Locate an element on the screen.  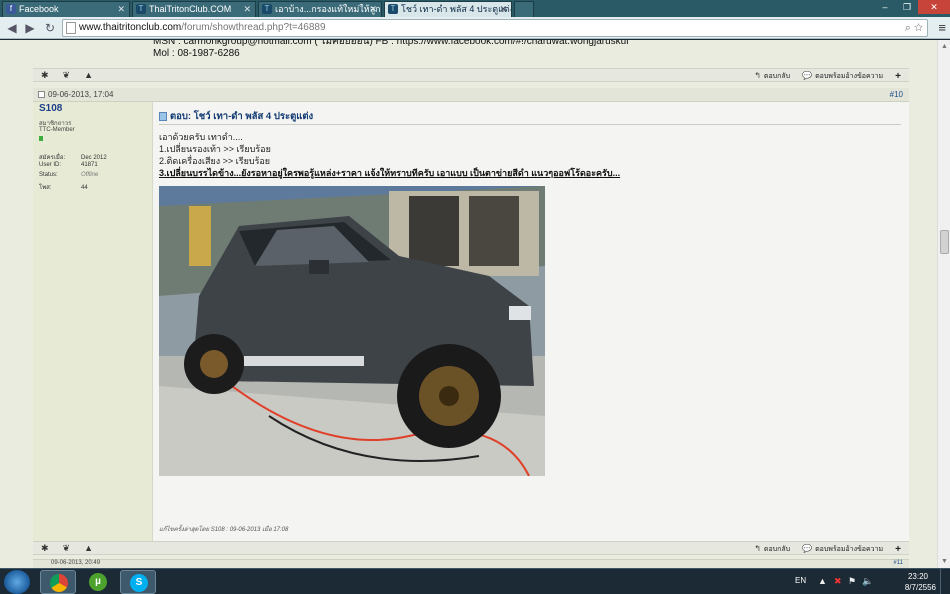
chrome-icon is located at coordinates (59, 583).